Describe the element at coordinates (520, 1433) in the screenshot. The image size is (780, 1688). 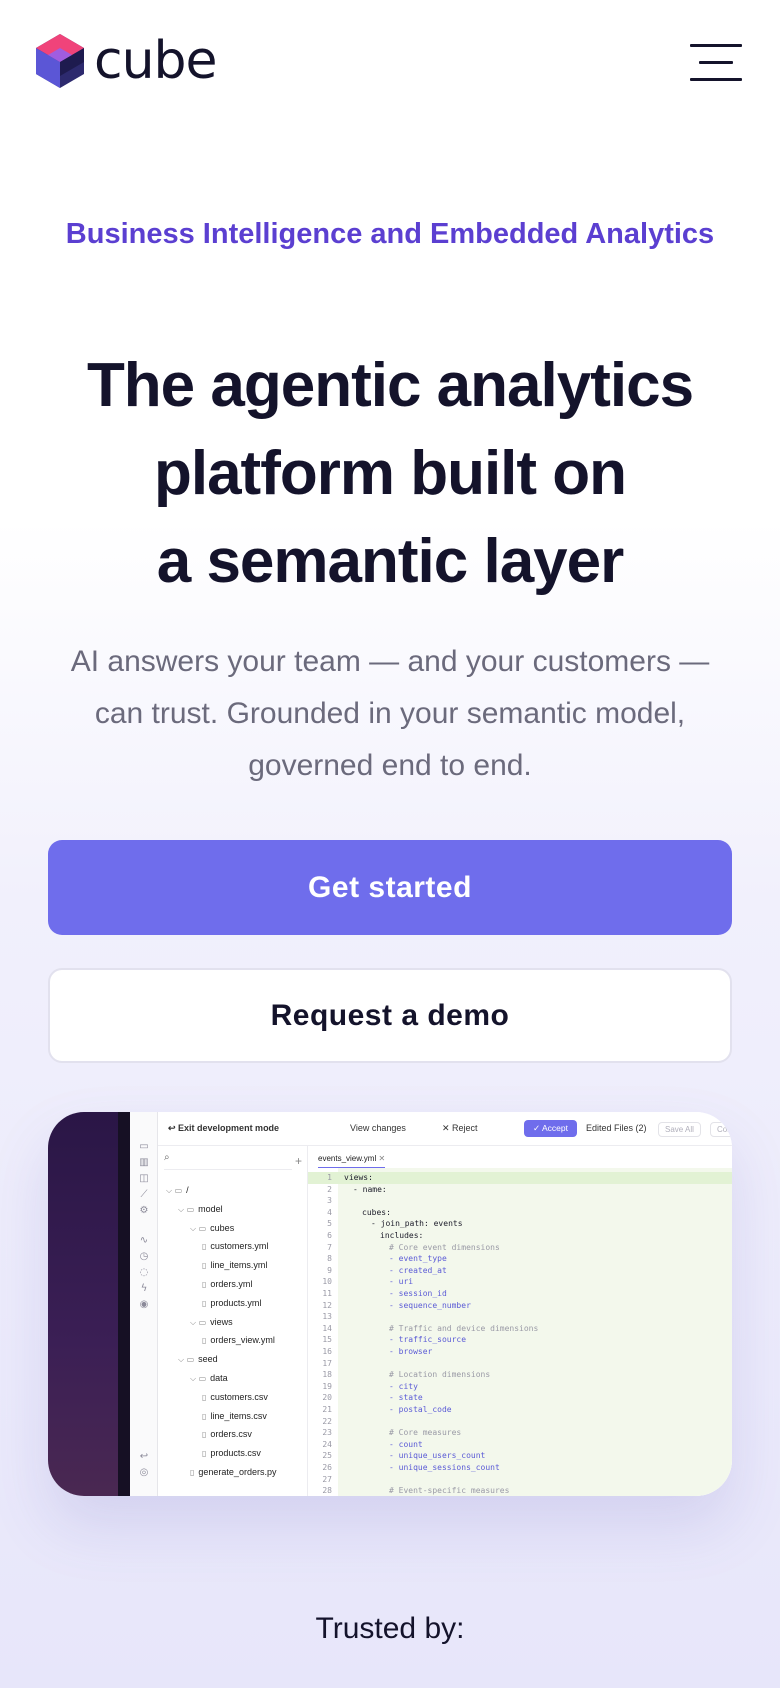
I see `code-line: 23 # Core measures` at that location.